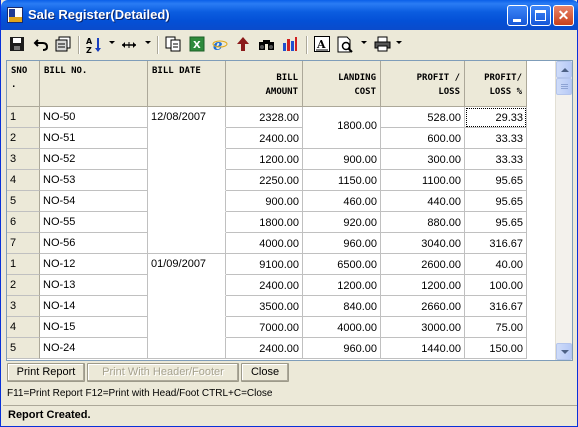  I want to click on font-icon: A, so click(323, 45).